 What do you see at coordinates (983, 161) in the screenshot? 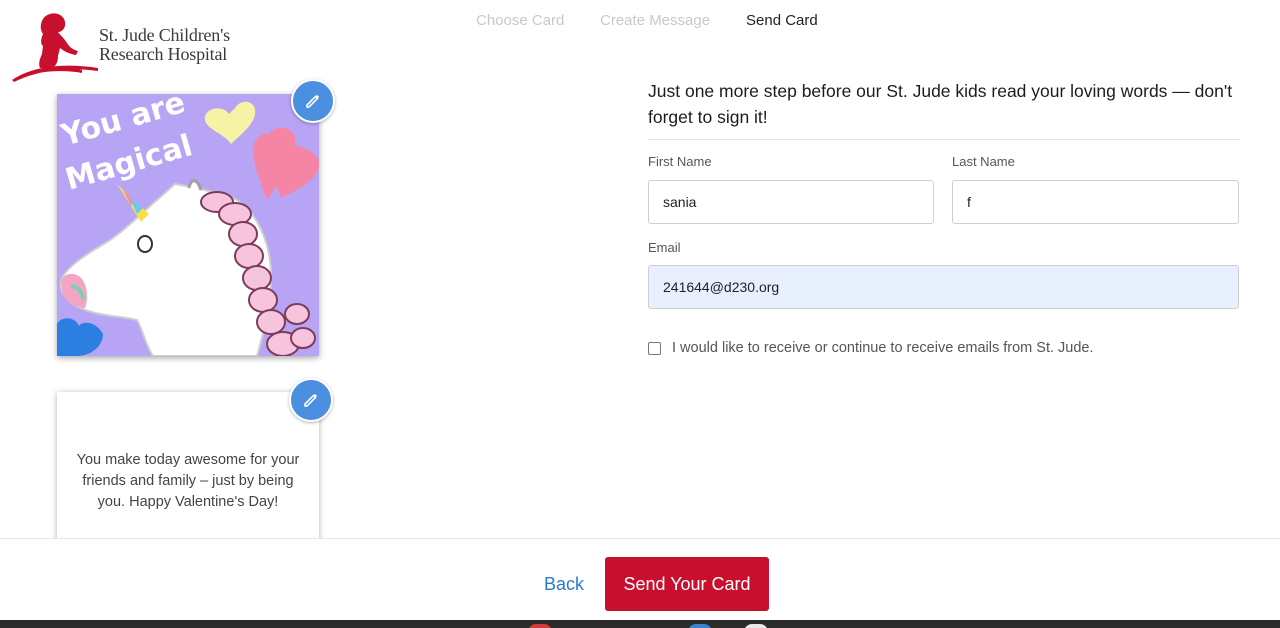
I see `last-name-label: Last Name` at bounding box center [983, 161].